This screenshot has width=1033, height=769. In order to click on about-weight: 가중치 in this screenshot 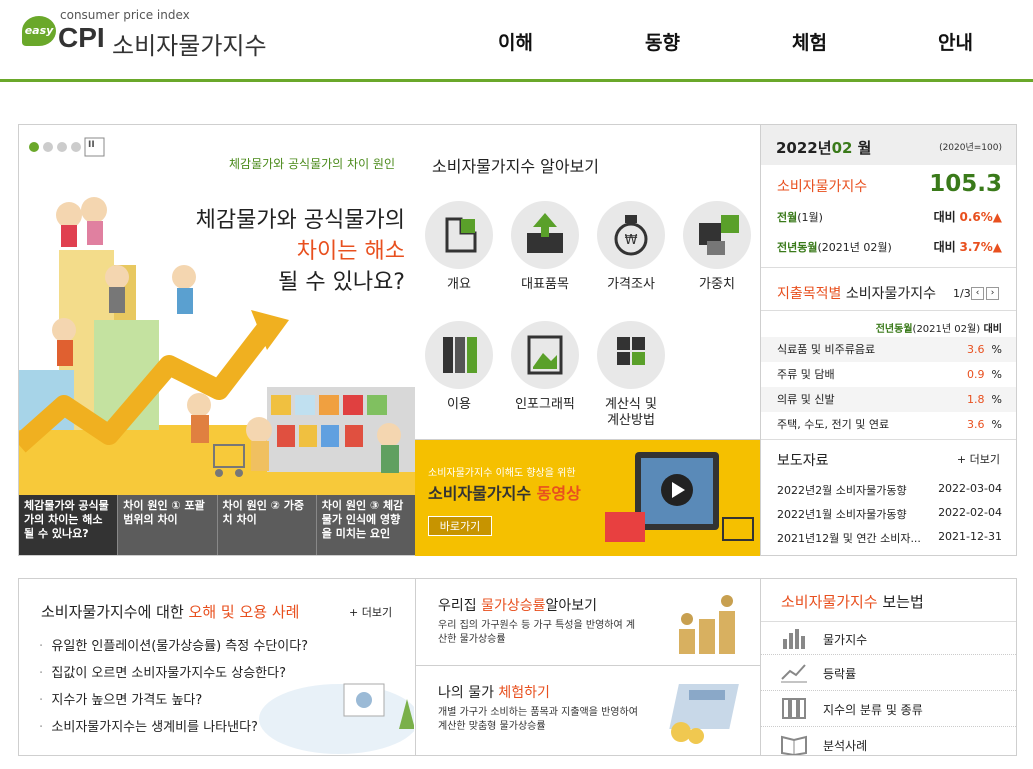, I will do `click(717, 247)`.